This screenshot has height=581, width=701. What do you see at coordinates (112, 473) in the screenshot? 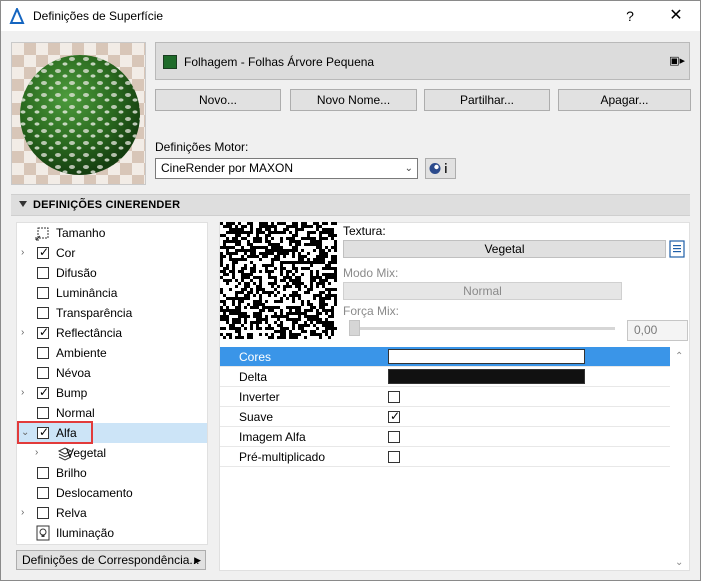
I see `tree-item-12: Brilho` at bounding box center [112, 473].